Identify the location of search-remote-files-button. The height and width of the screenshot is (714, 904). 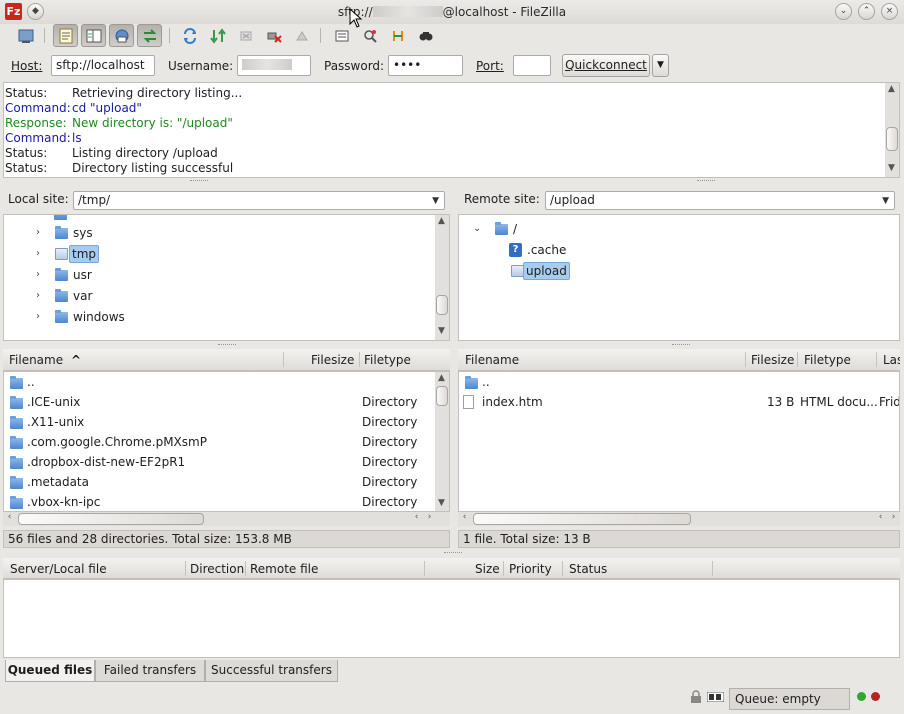
(425, 35).